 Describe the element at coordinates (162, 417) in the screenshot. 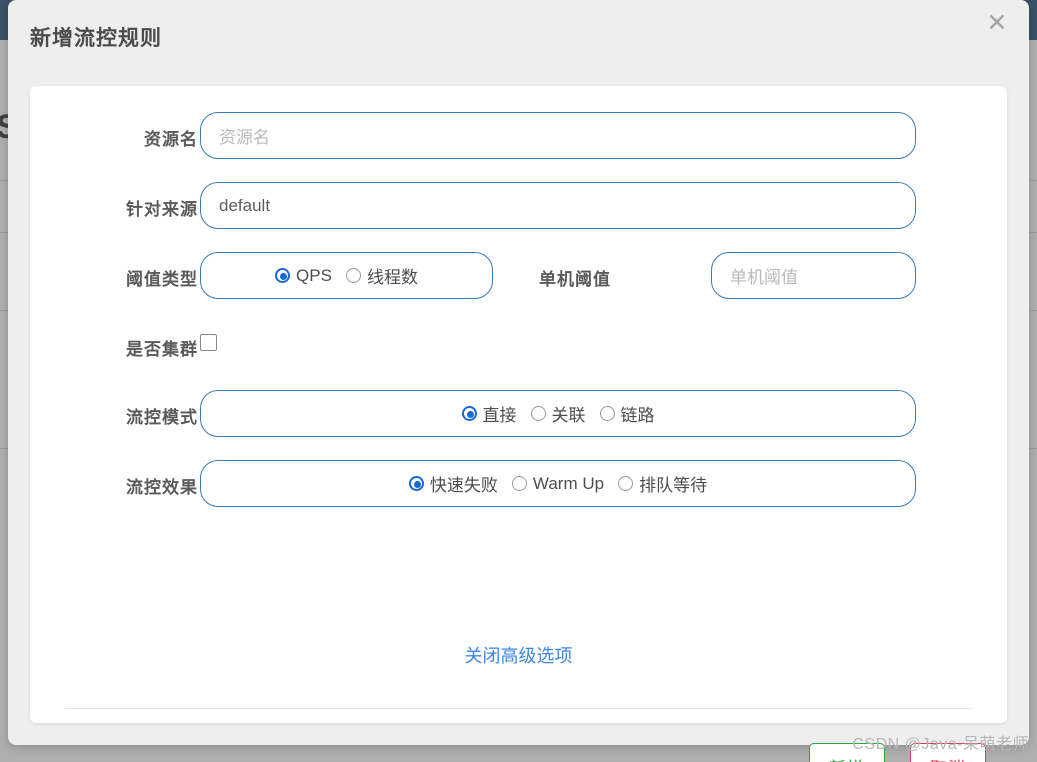

I see `label-flow-mode: 流控模式` at that location.